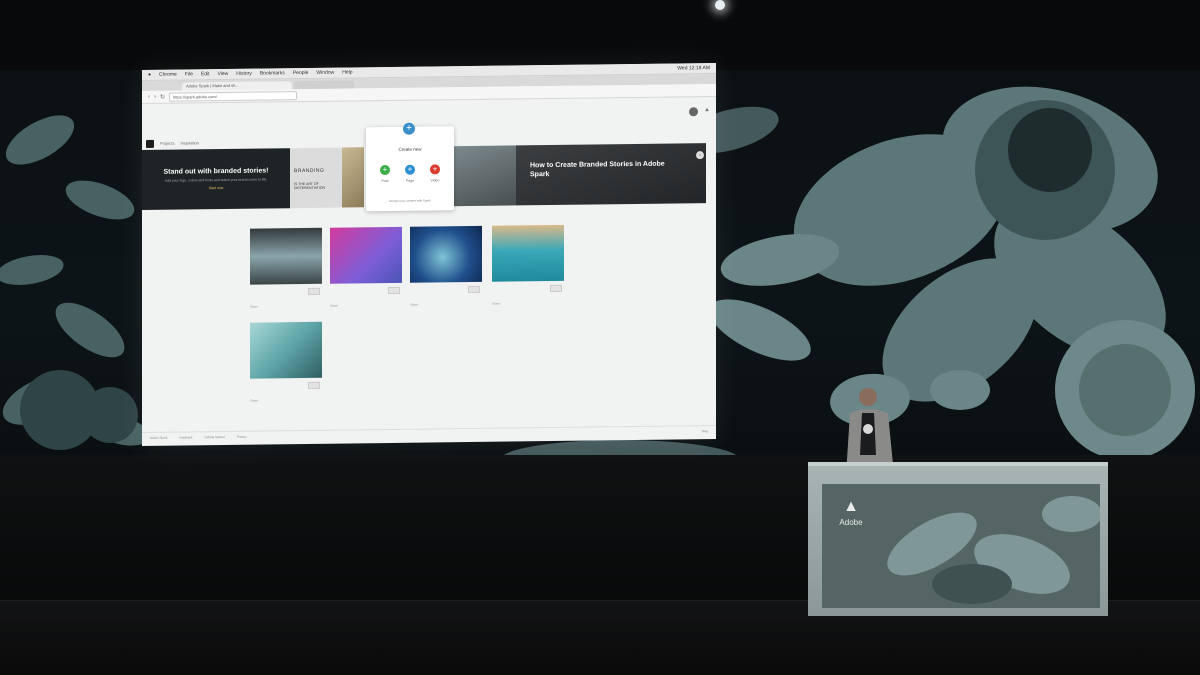  I want to click on back-icon: ‹, so click(149, 97).